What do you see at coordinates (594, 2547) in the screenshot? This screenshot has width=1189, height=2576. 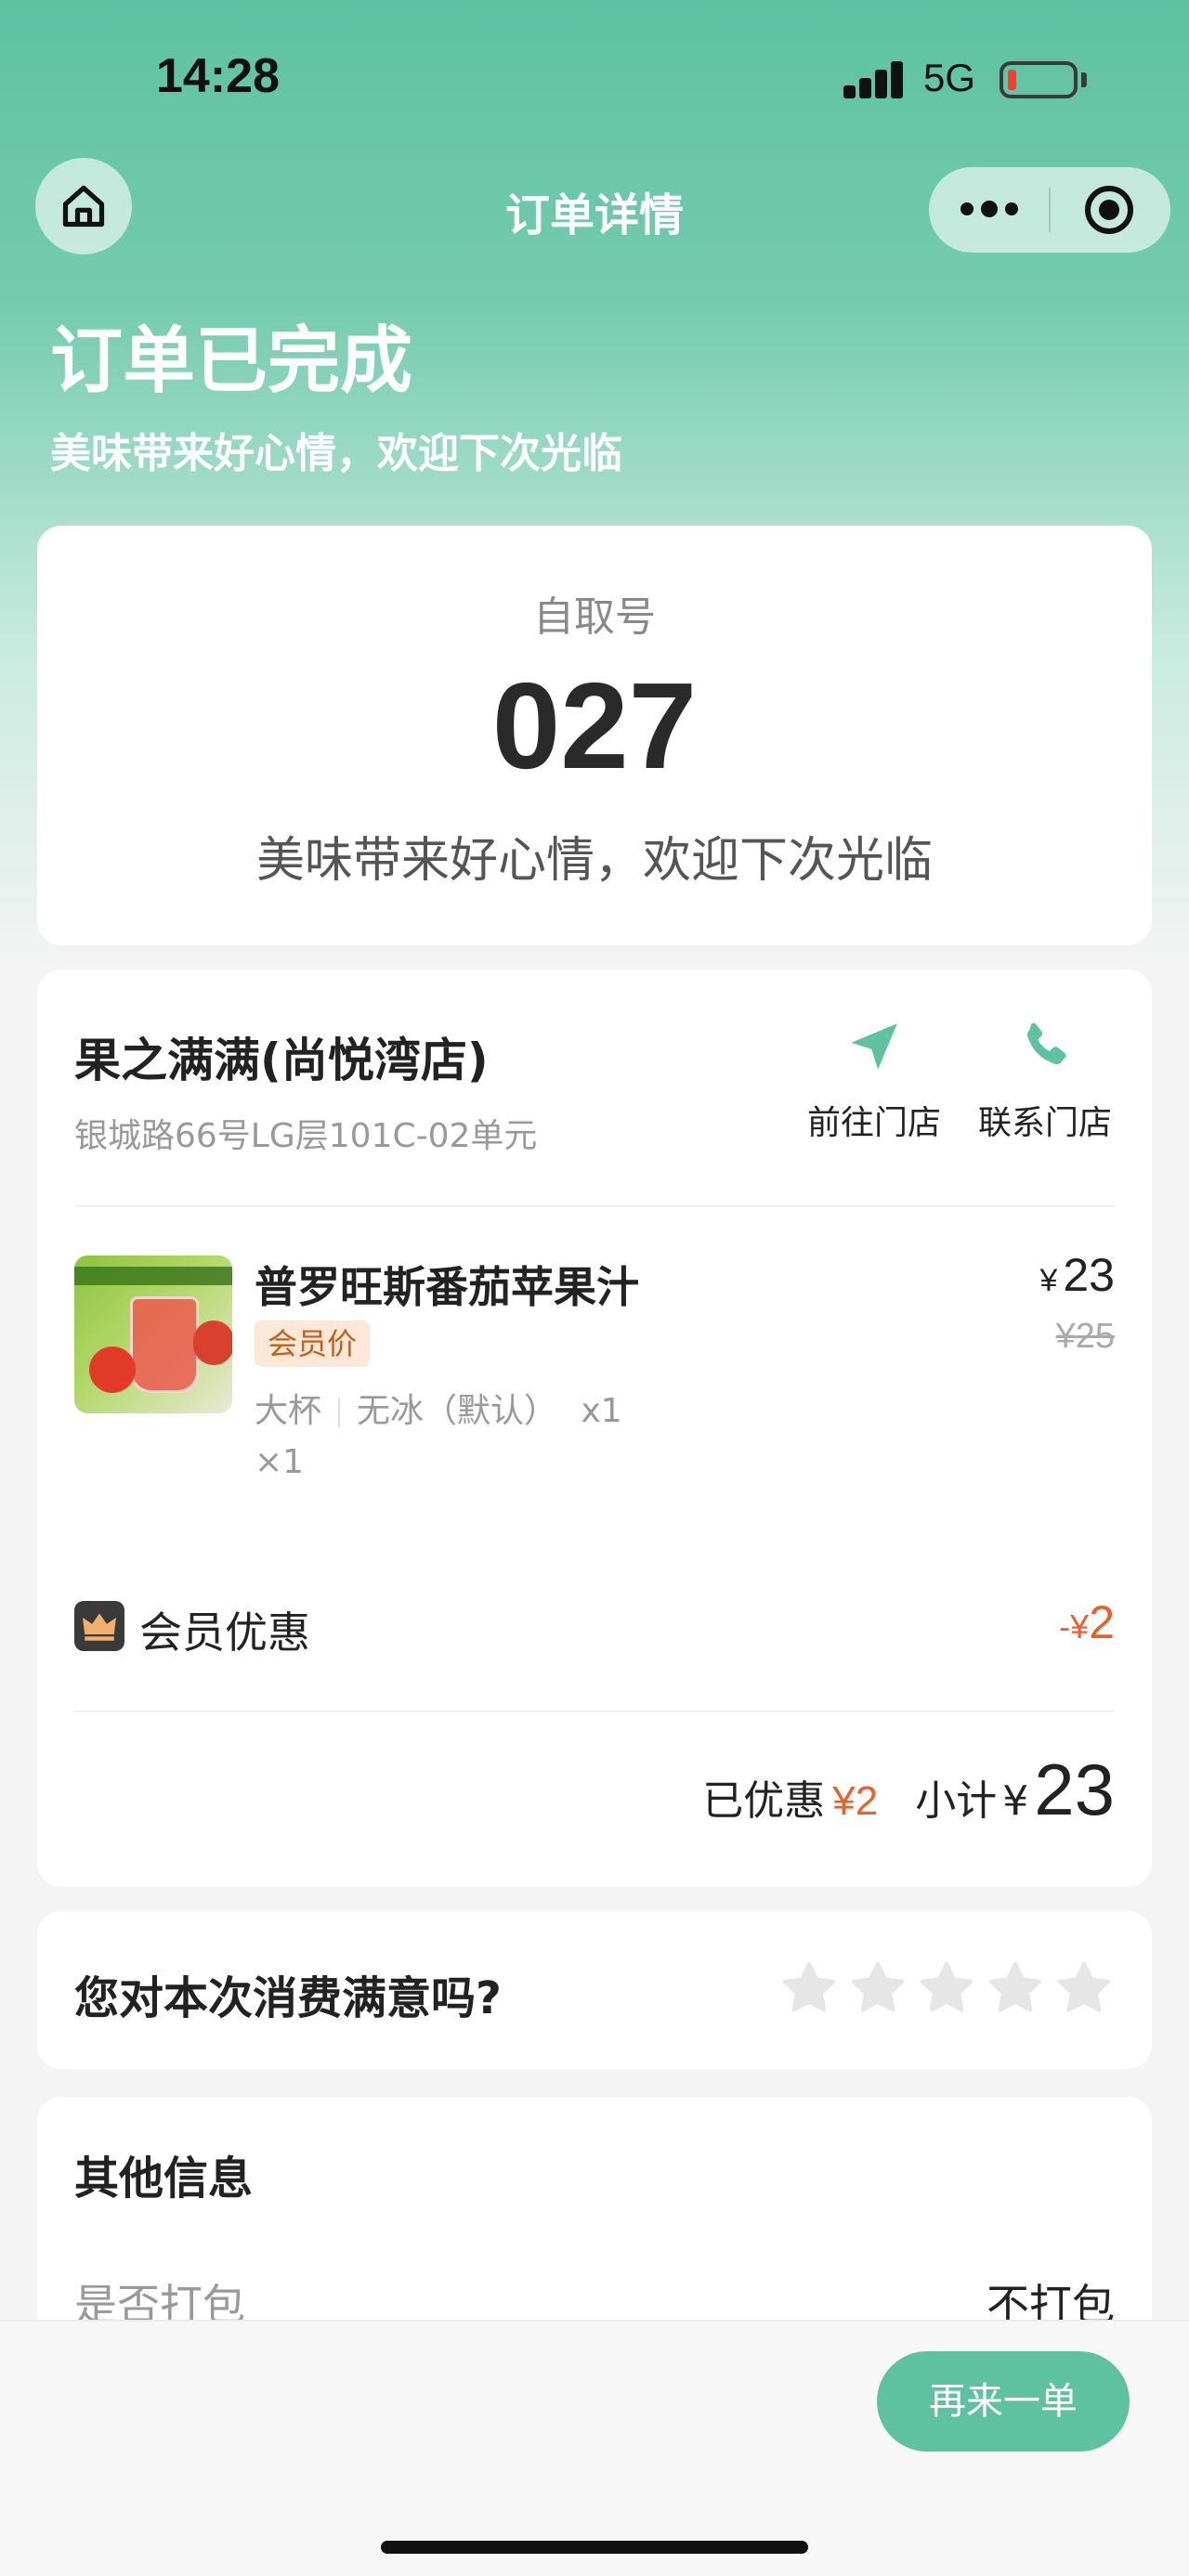 I see `home-indicator` at bounding box center [594, 2547].